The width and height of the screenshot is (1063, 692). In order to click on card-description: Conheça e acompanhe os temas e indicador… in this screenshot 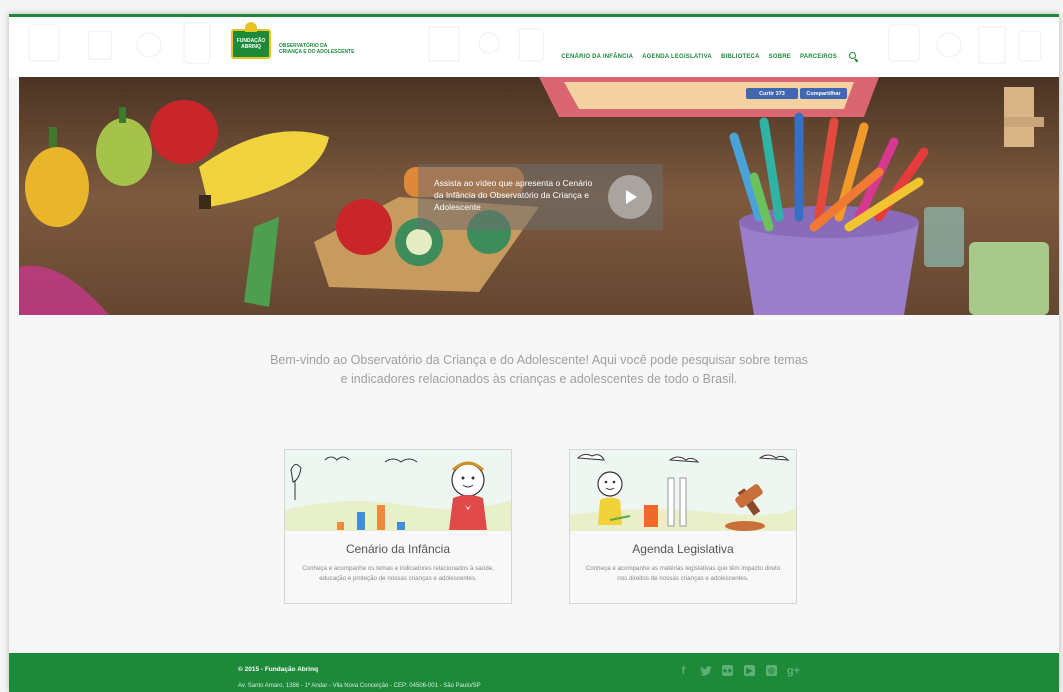, I will do `click(398, 573)`.